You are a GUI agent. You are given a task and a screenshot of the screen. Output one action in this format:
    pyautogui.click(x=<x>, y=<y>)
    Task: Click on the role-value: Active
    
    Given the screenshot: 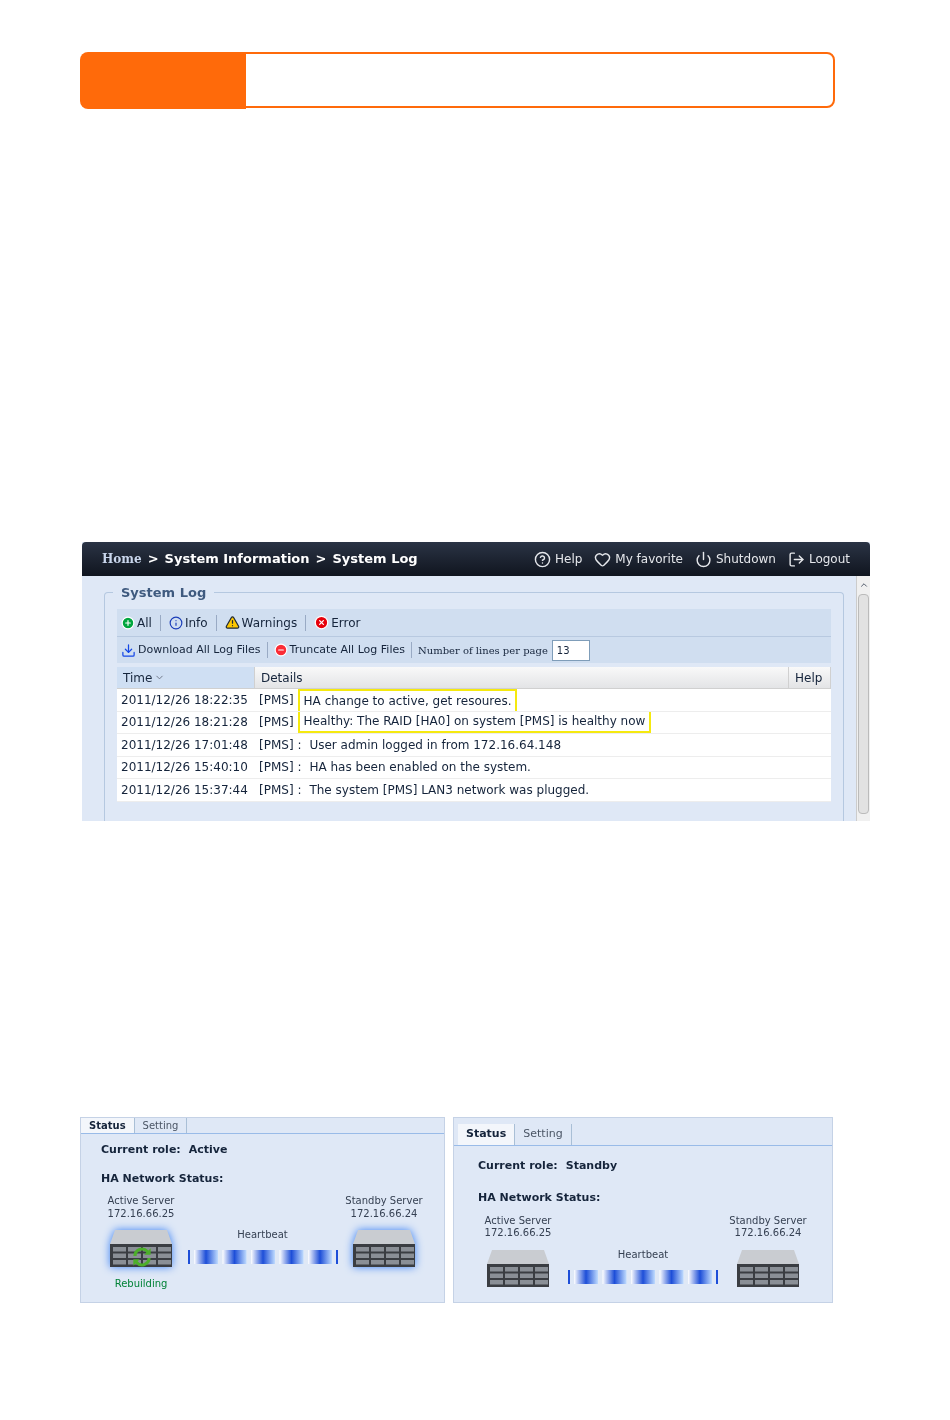 What is the action you would take?
    pyautogui.click(x=208, y=1150)
    